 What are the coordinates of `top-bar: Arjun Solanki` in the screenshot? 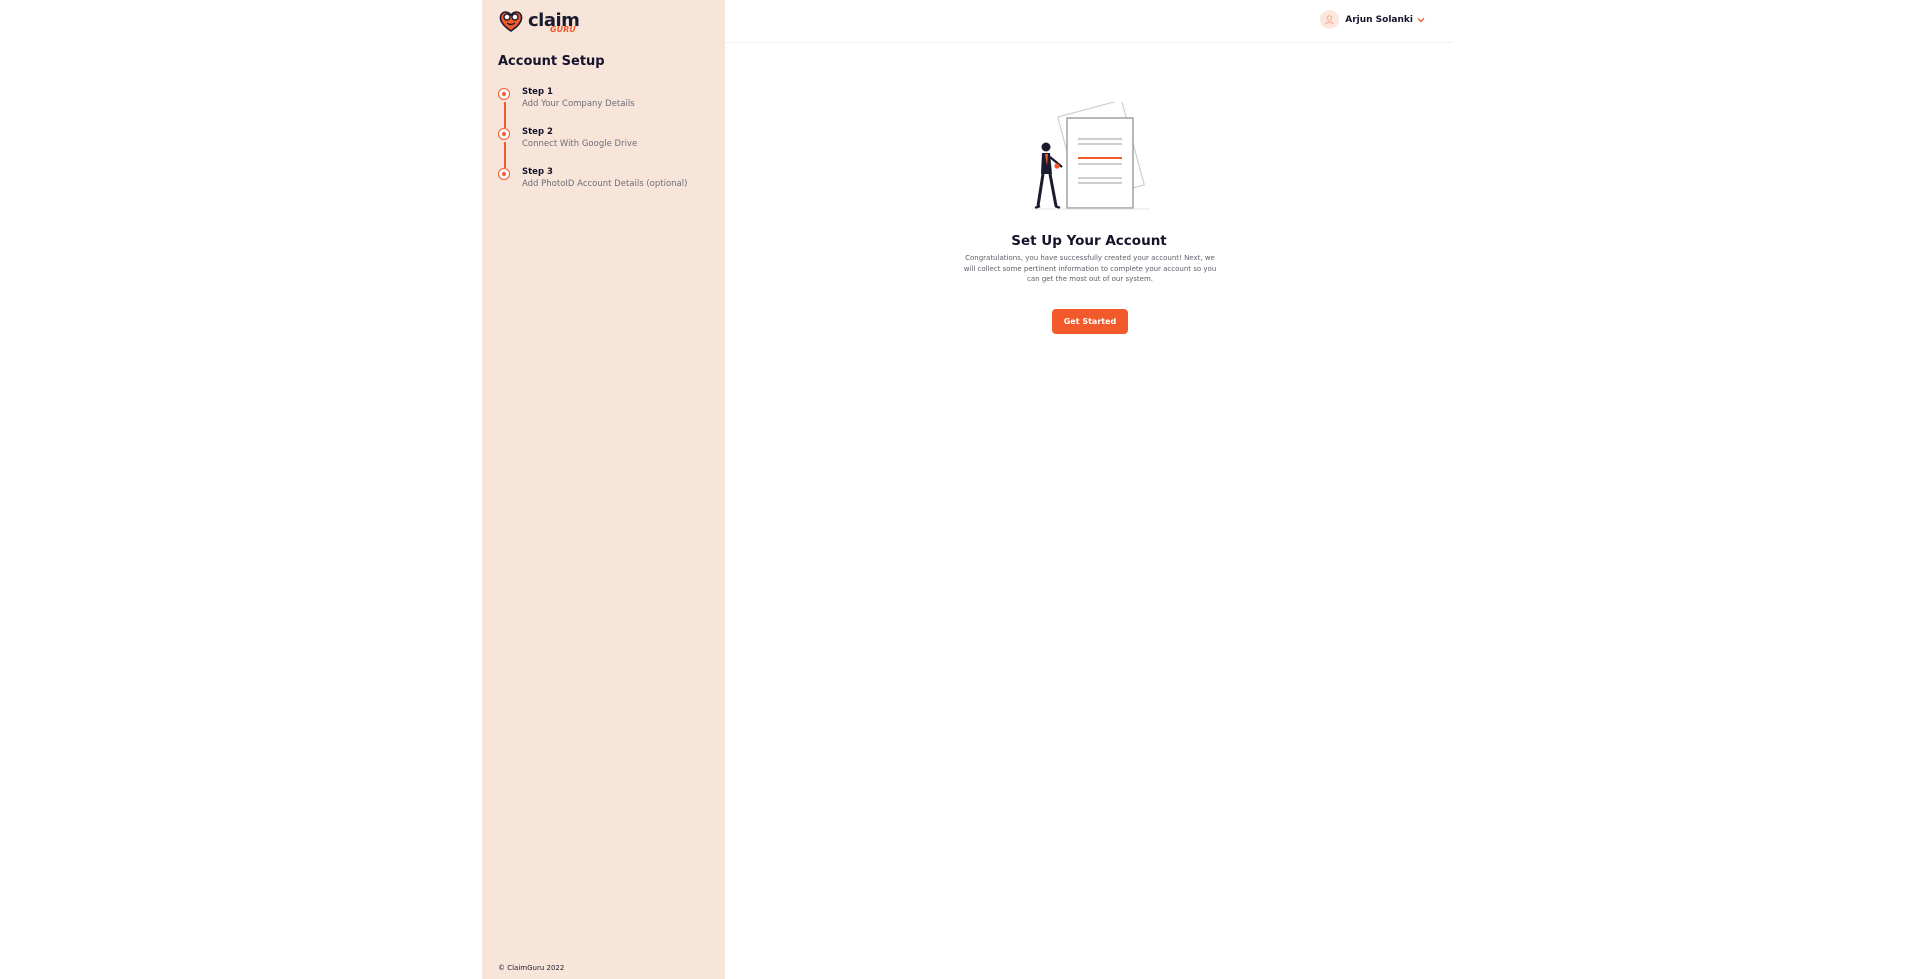 It's located at (1089, 21).